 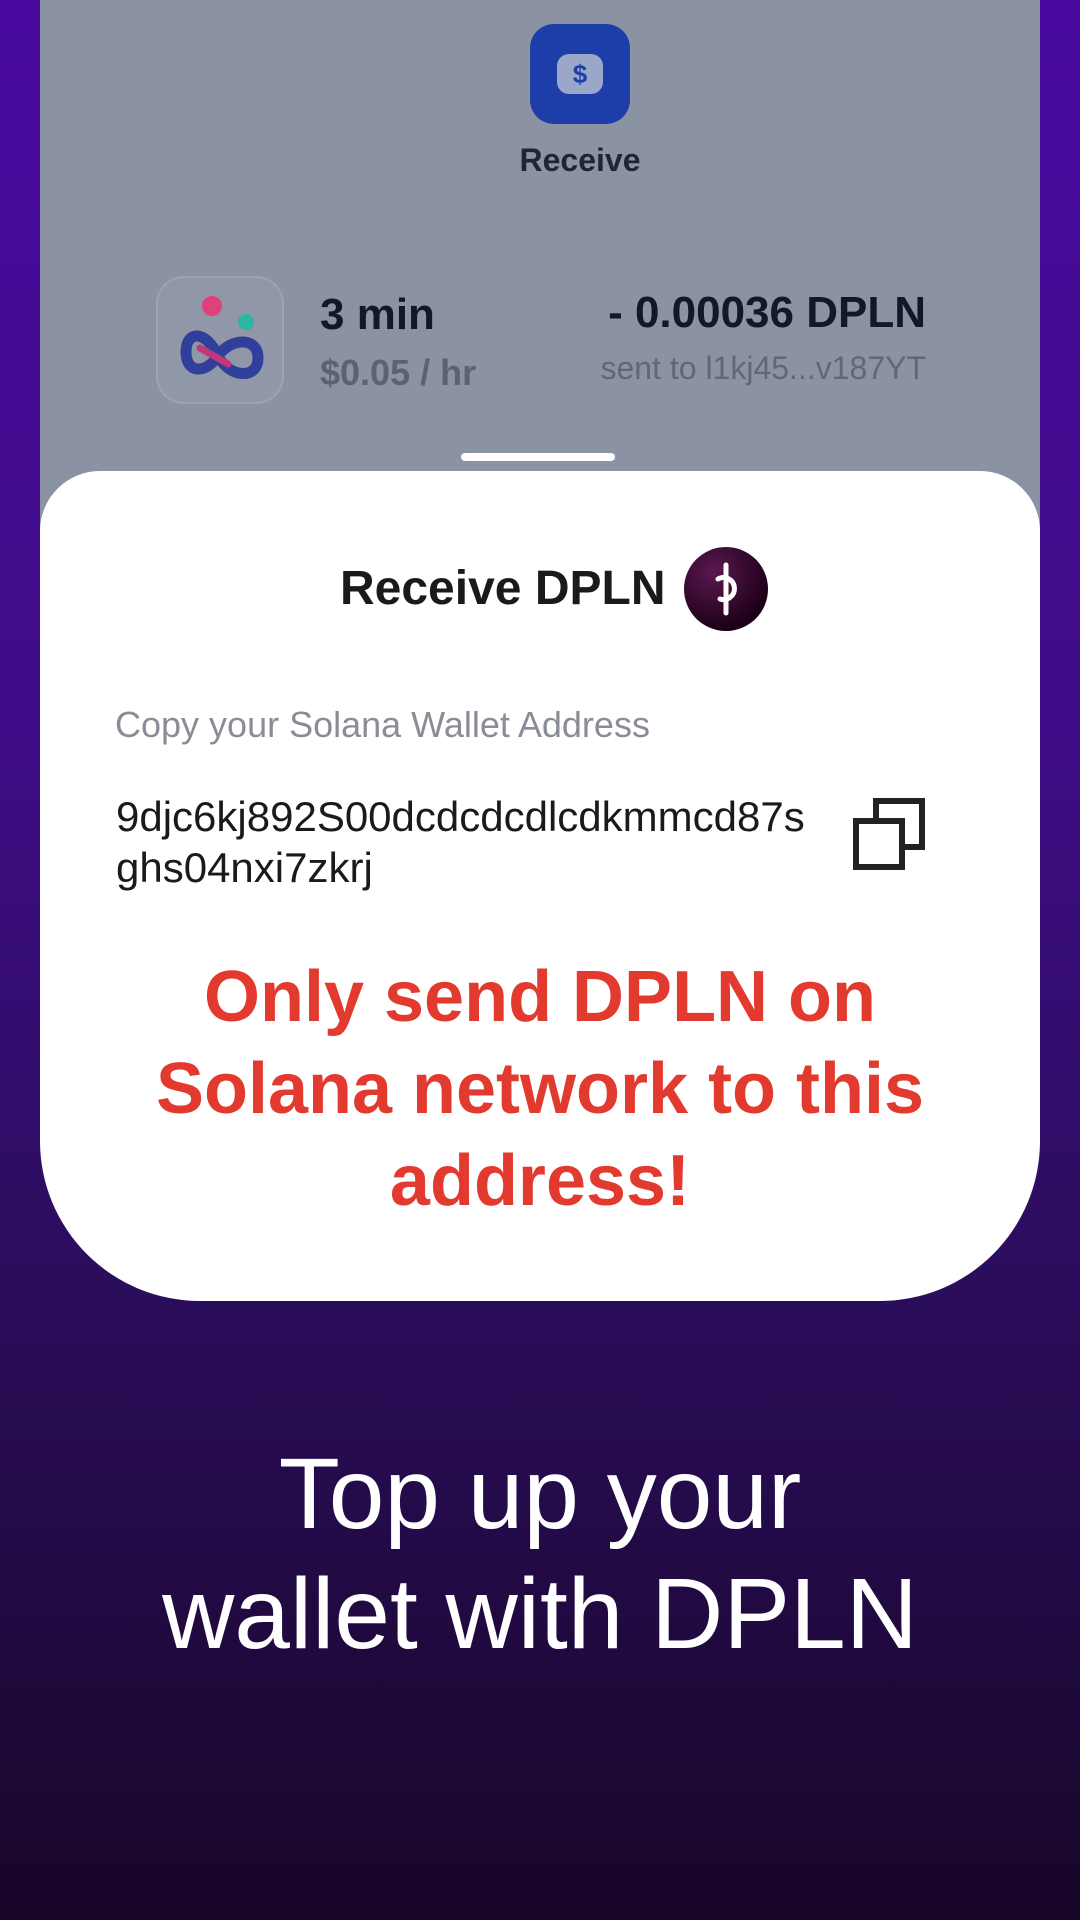 I want to click on copy-address-button, so click(x=889, y=834).